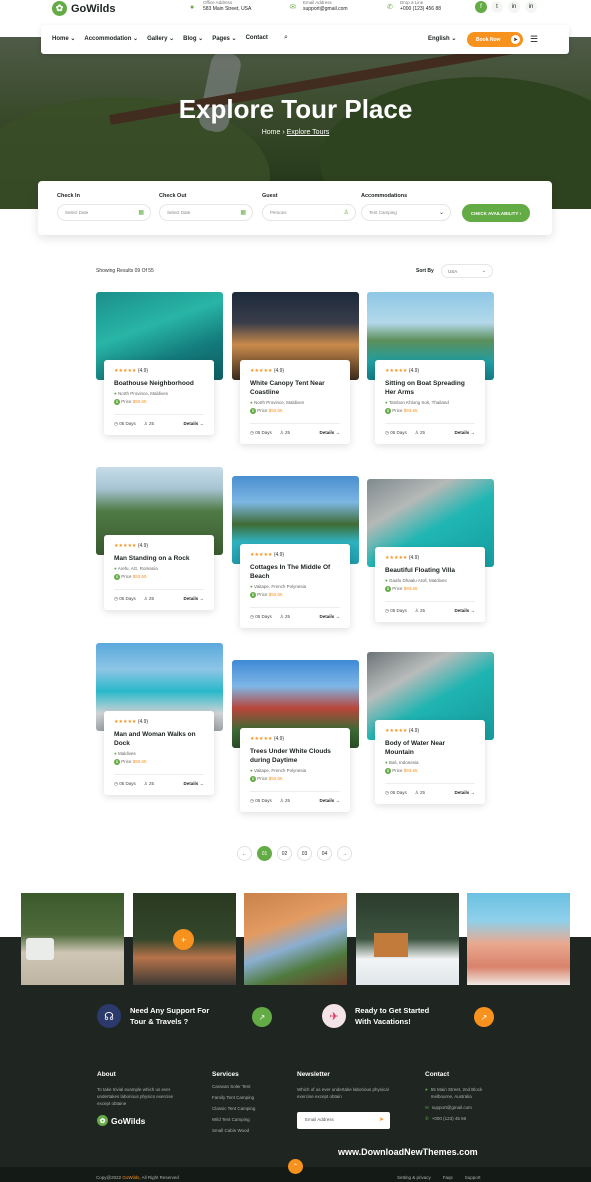  What do you see at coordinates (244, 853) in the screenshot?
I see `prev-page-button: ←` at bounding box center [244, 853].